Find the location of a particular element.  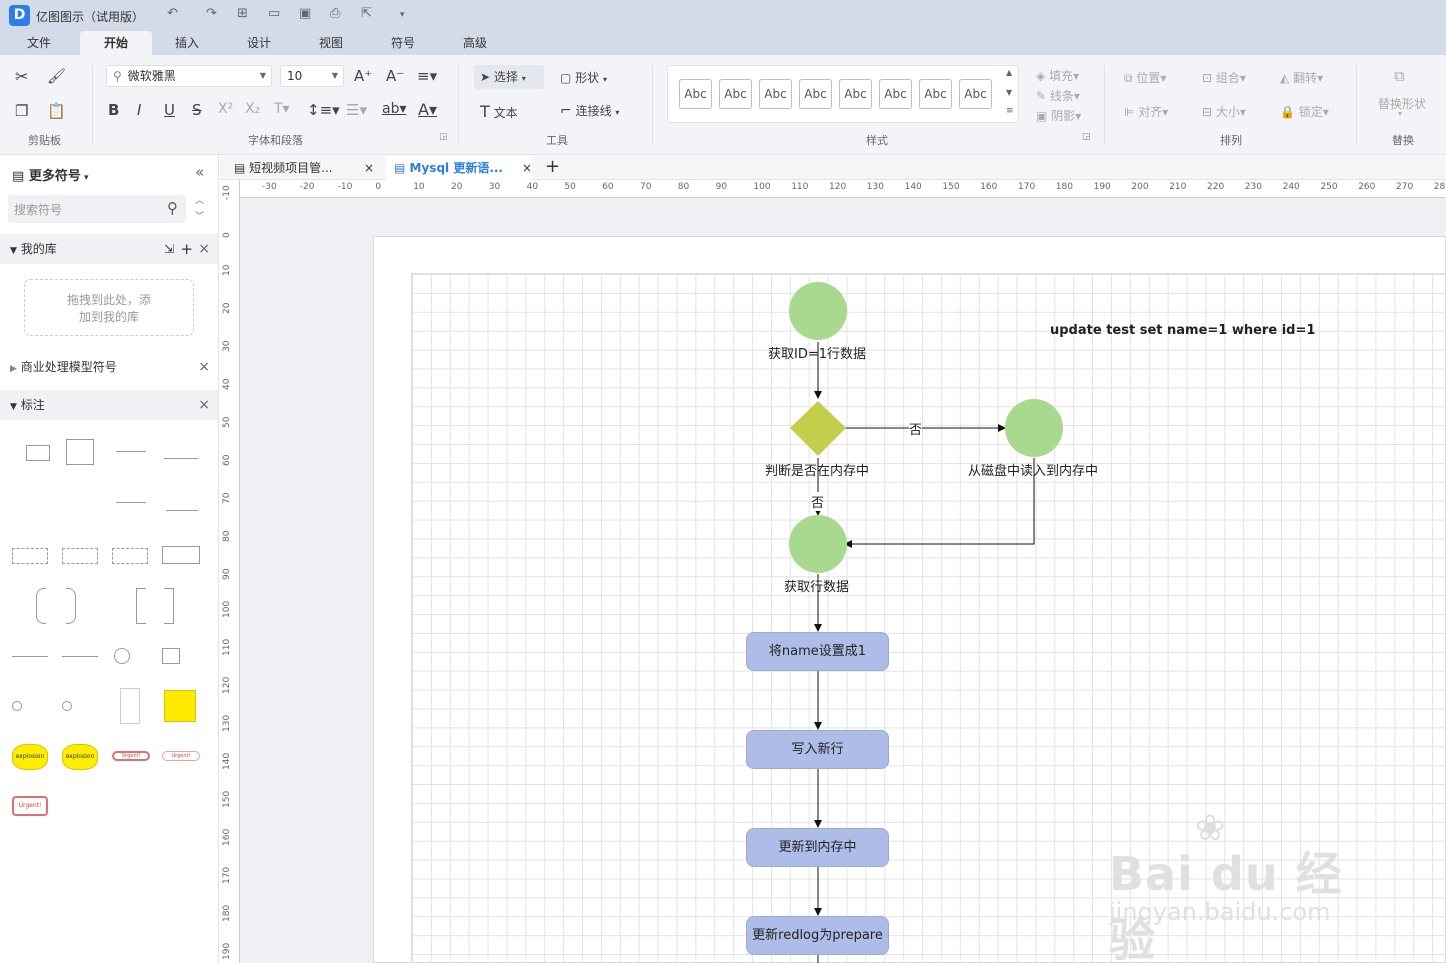

baidu-watermark: ❀ Bai du 经验 jingyan.baidu.com is located at coordinates (1245, 885).